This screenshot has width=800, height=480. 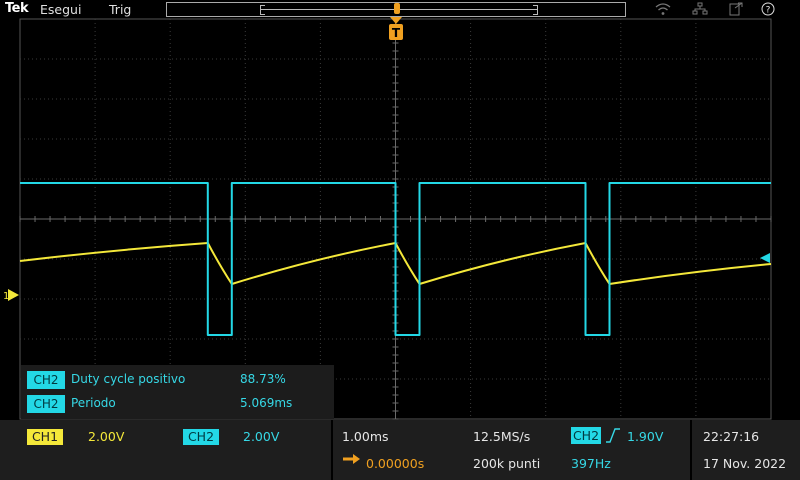 I want to click on measurement-name: Periodo, so click(x=93, y=403).